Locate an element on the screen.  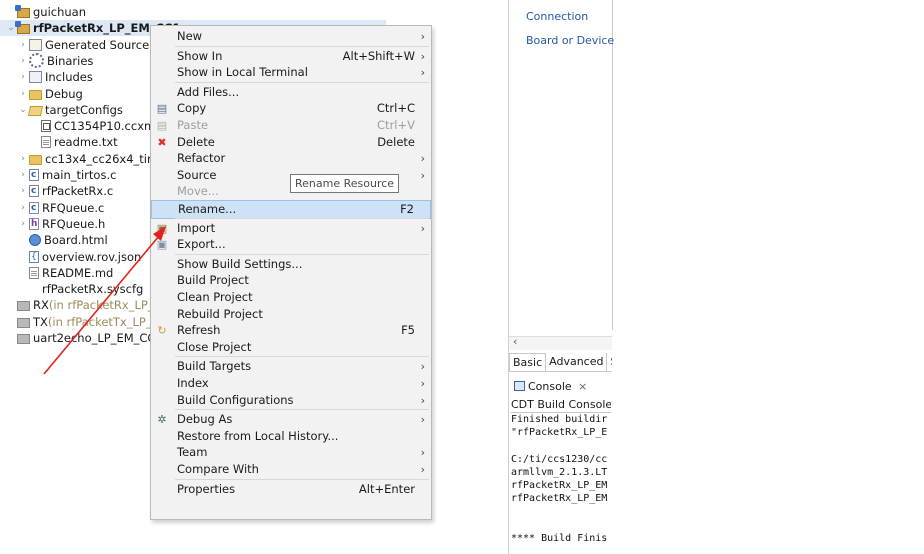
menu-item-label: Refactor is located at coordinates (201, 158).